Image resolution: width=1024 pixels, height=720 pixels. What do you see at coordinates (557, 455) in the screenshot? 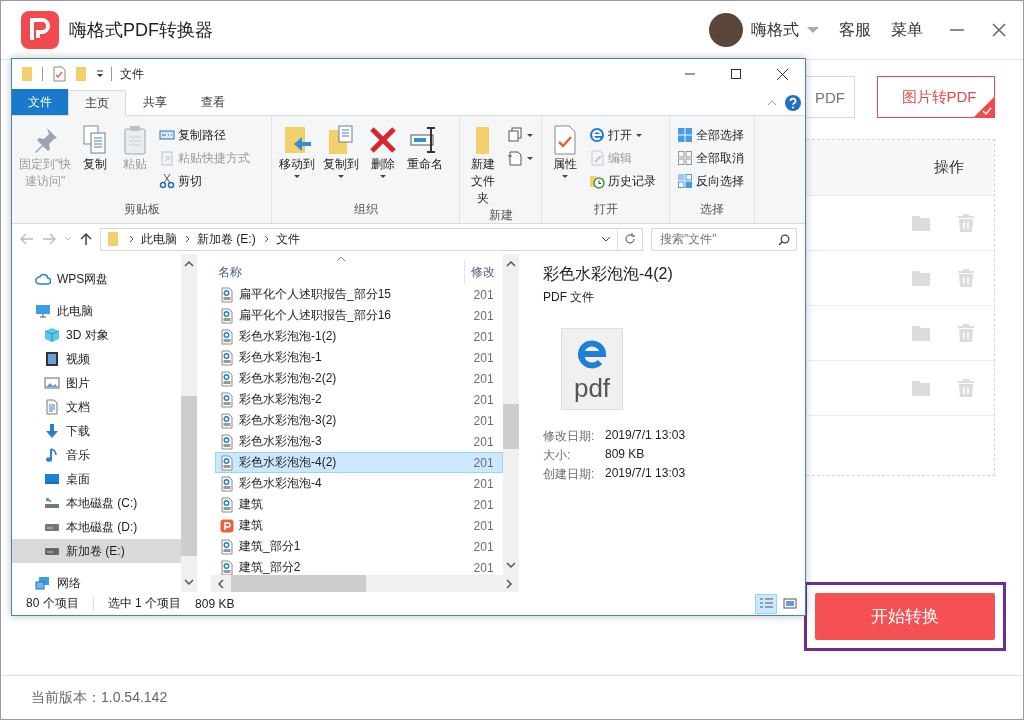
I see `property-label: 大小:` at bounding box center [557, 455].